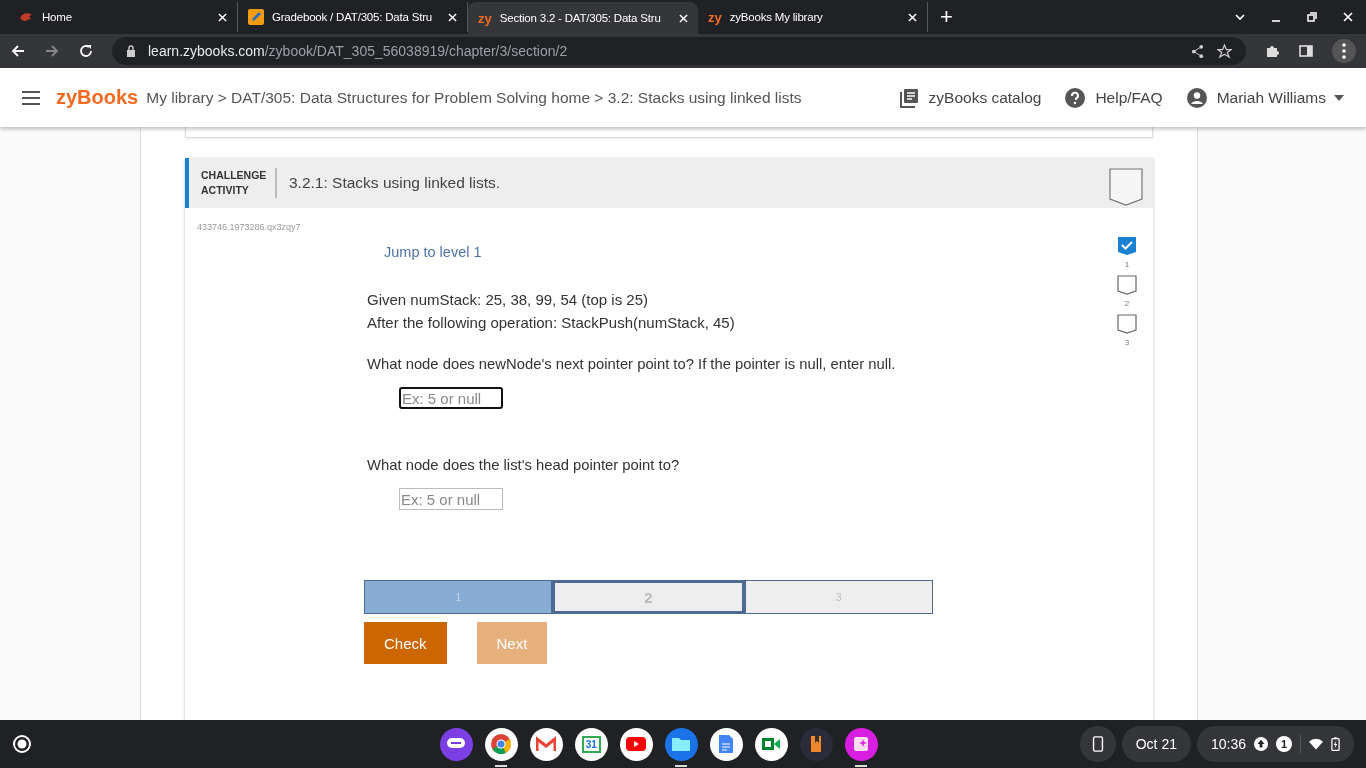  What do you see at coordinates (1339, 97) in the screenshot?
I see `caret-icon` at bounding box center [1339, 97].